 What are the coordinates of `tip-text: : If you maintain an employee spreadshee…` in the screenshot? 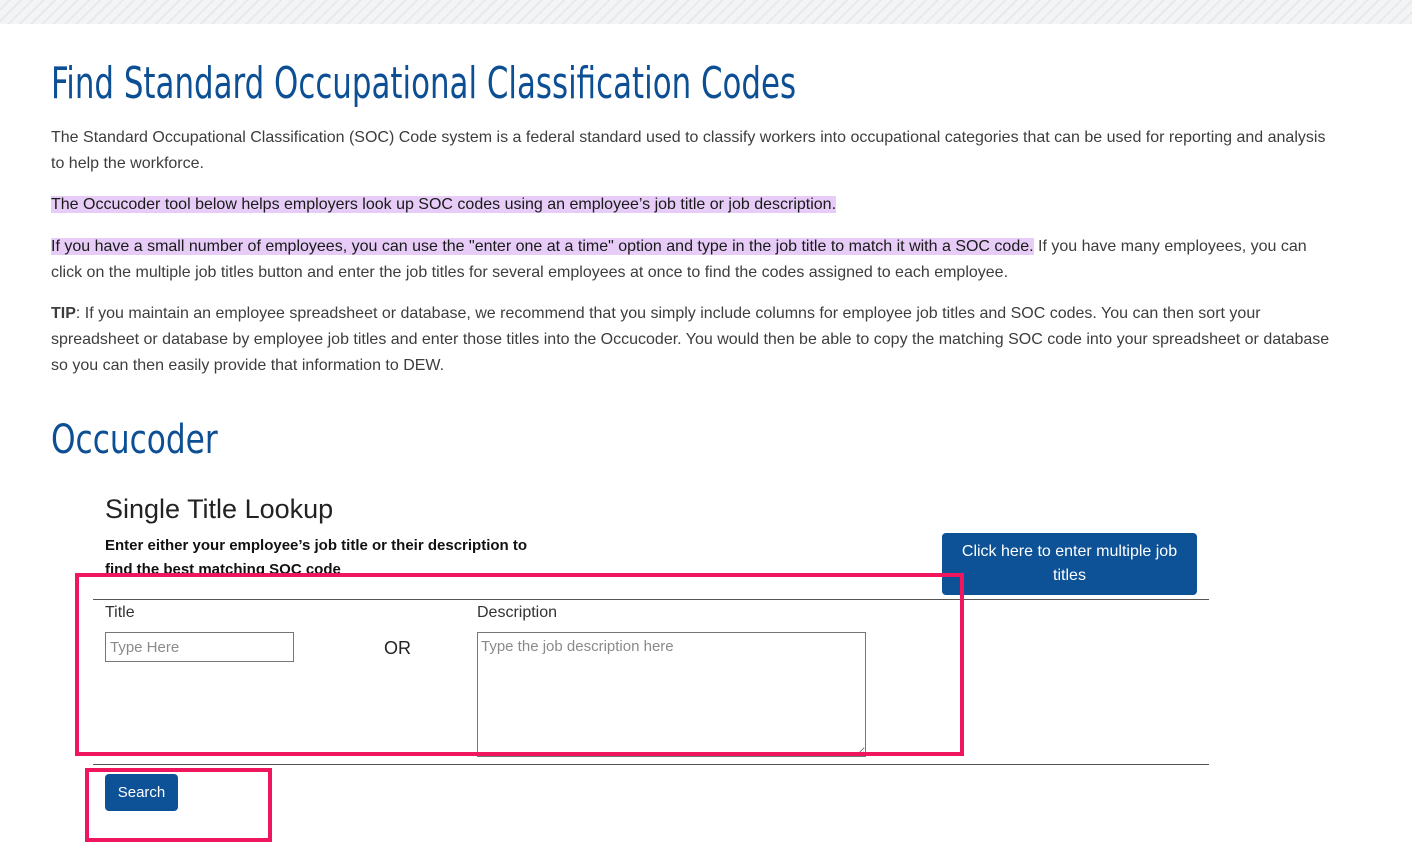 It's located at (690, 339).